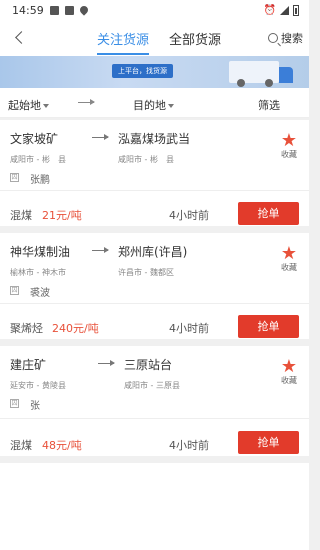 The height and width of the screenshot is (550, 320). Describe the element at coordinates (54, 10) in the screenshot. I see `notification-icon` at that location.